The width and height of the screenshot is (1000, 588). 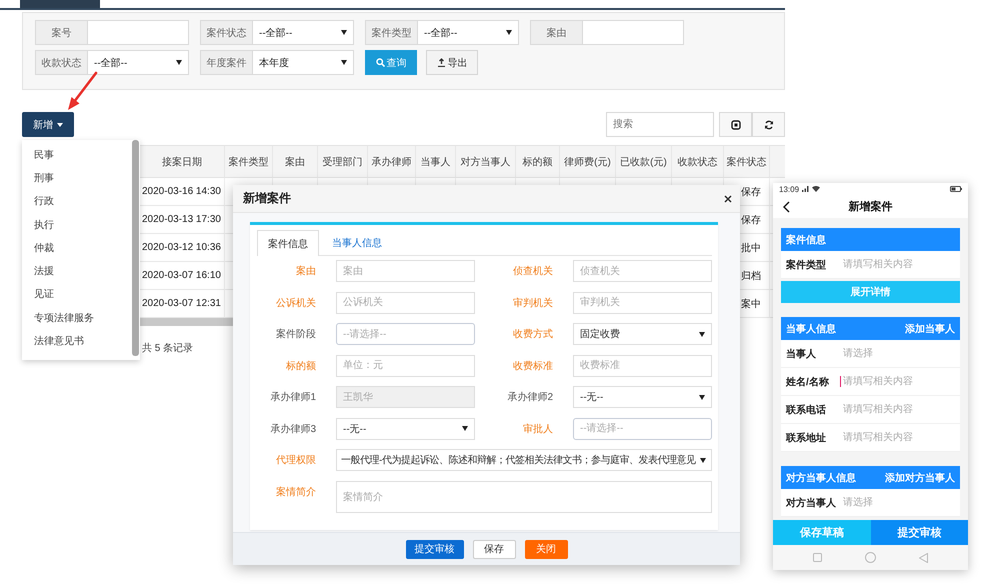 What do you see at coordinates (296, 492) in the screenshot?
I see `field-label: 案情简介` at bounding box center [296, 492].